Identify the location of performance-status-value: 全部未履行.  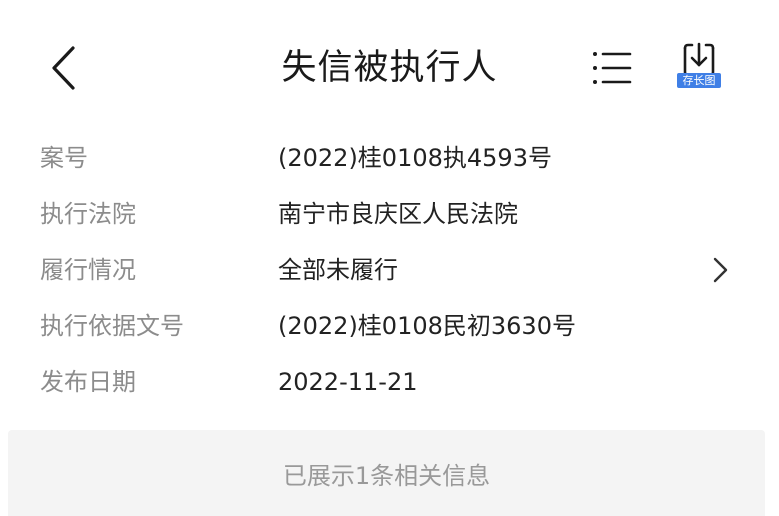
(338, 270).